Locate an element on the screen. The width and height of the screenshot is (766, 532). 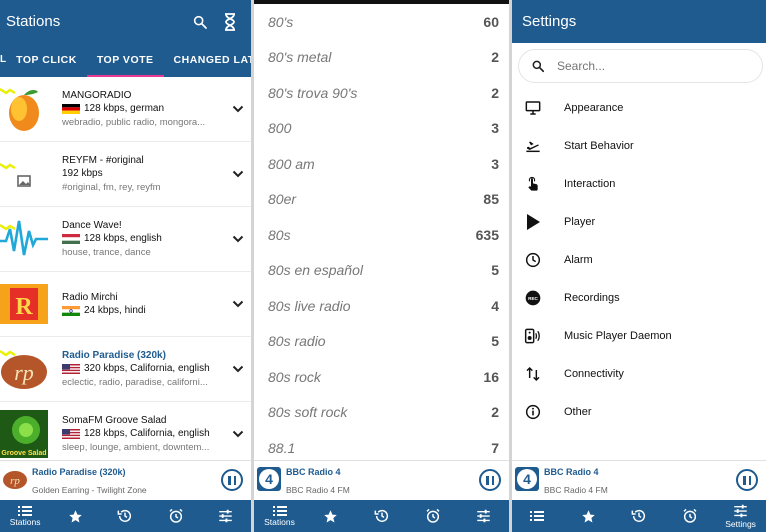
flag-usa-icon is located at coordinates (71, 433).